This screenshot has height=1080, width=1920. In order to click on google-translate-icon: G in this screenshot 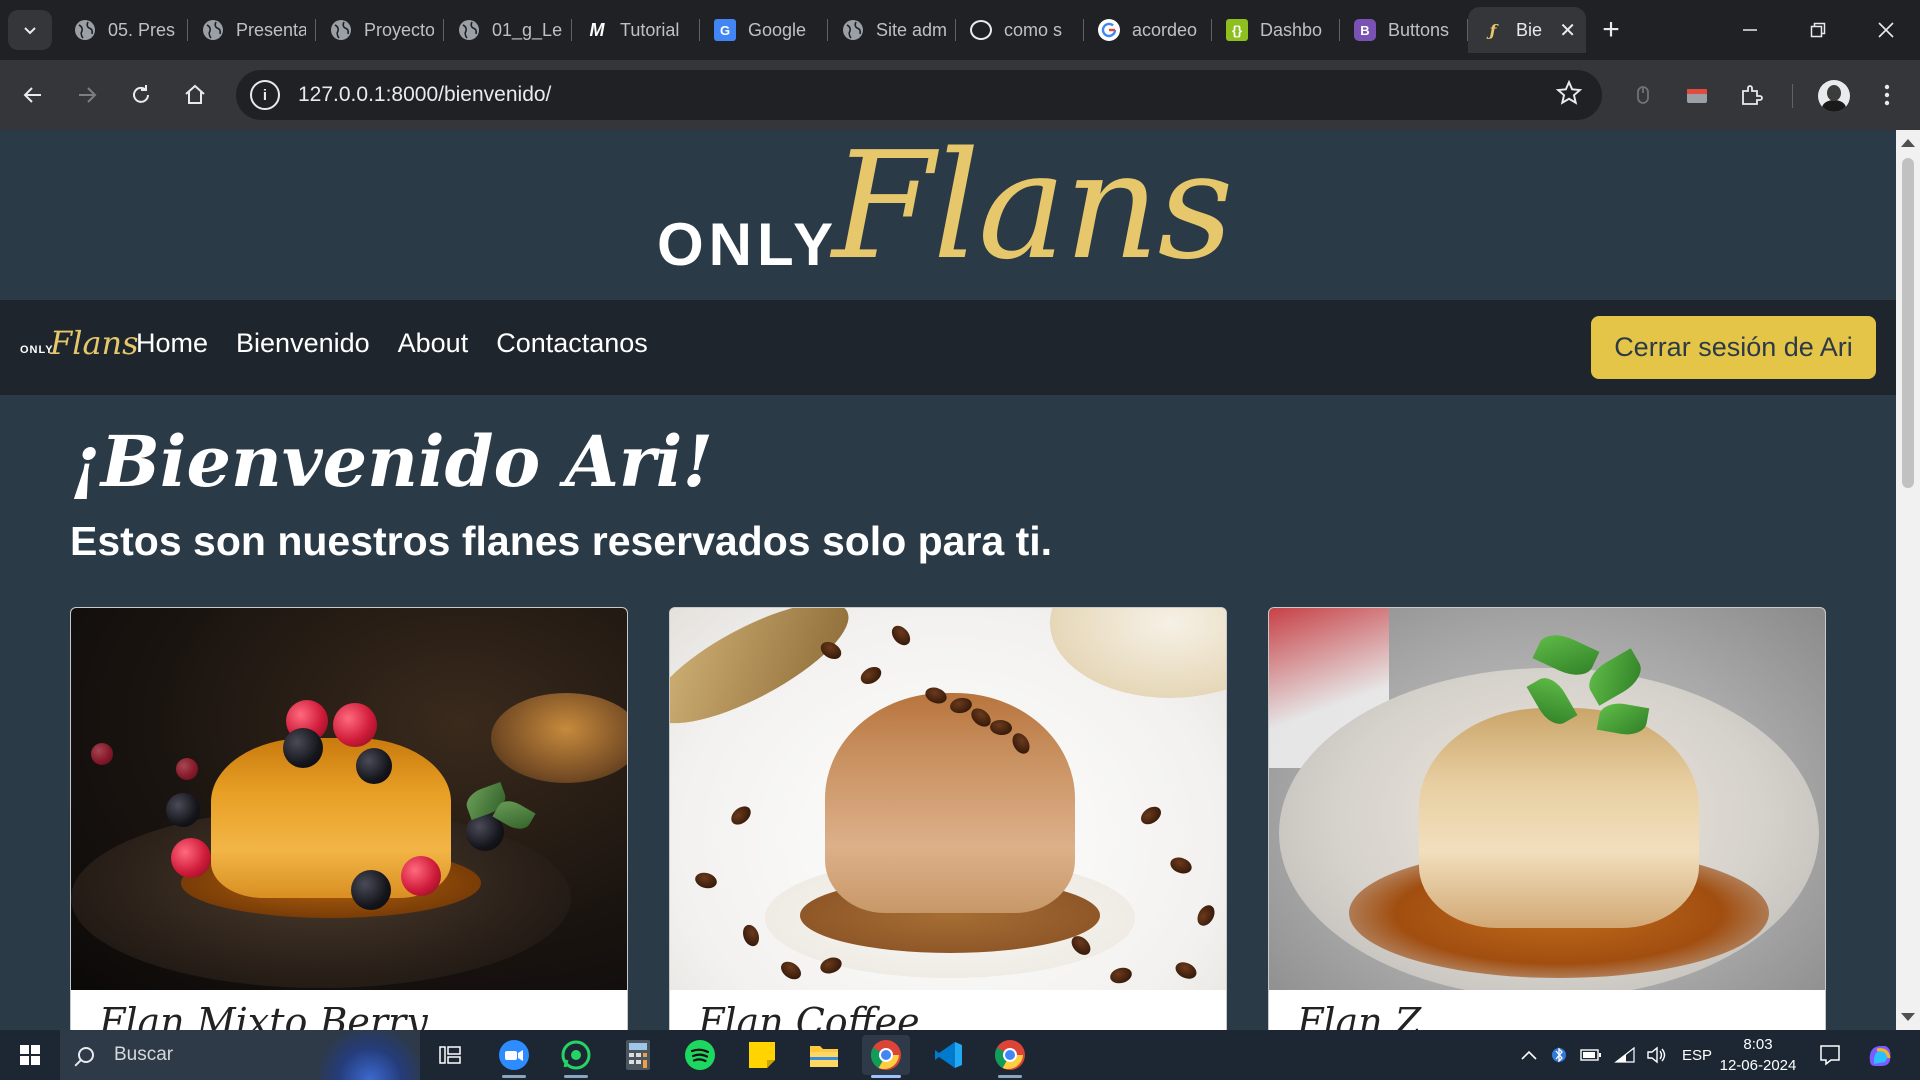, I will do `click(725, 30)`.